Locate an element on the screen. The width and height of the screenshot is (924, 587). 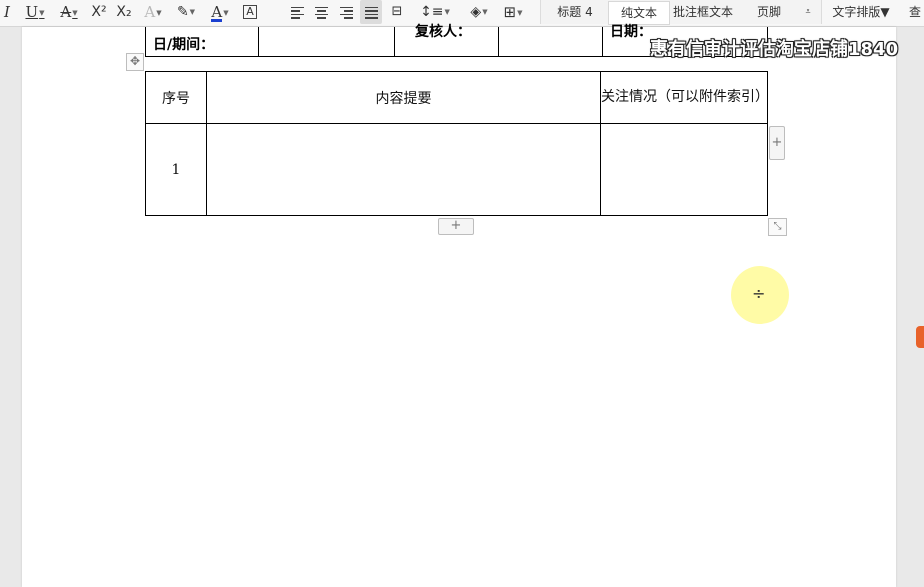
strikethrough-button: A▼ is located at coordinates (69, 12).